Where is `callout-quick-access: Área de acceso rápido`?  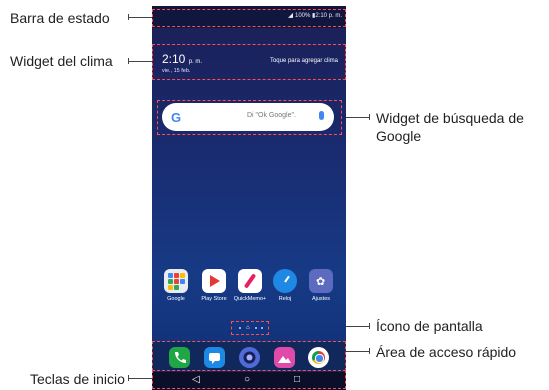 callout-quick-access: Área de acceso rápido is located at coordinates (446, 352).